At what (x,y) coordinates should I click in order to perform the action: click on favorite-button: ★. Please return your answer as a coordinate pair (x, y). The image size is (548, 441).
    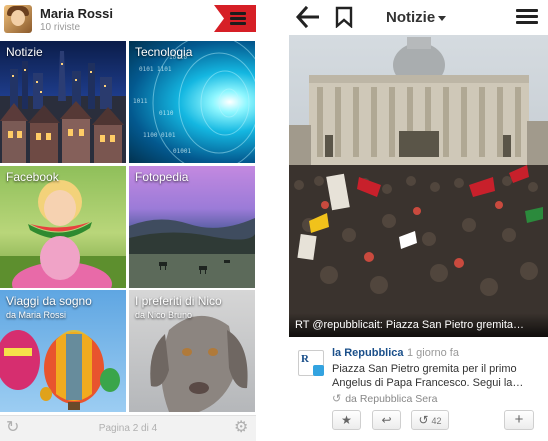
    Looking at the image, I should click on (346, 420).